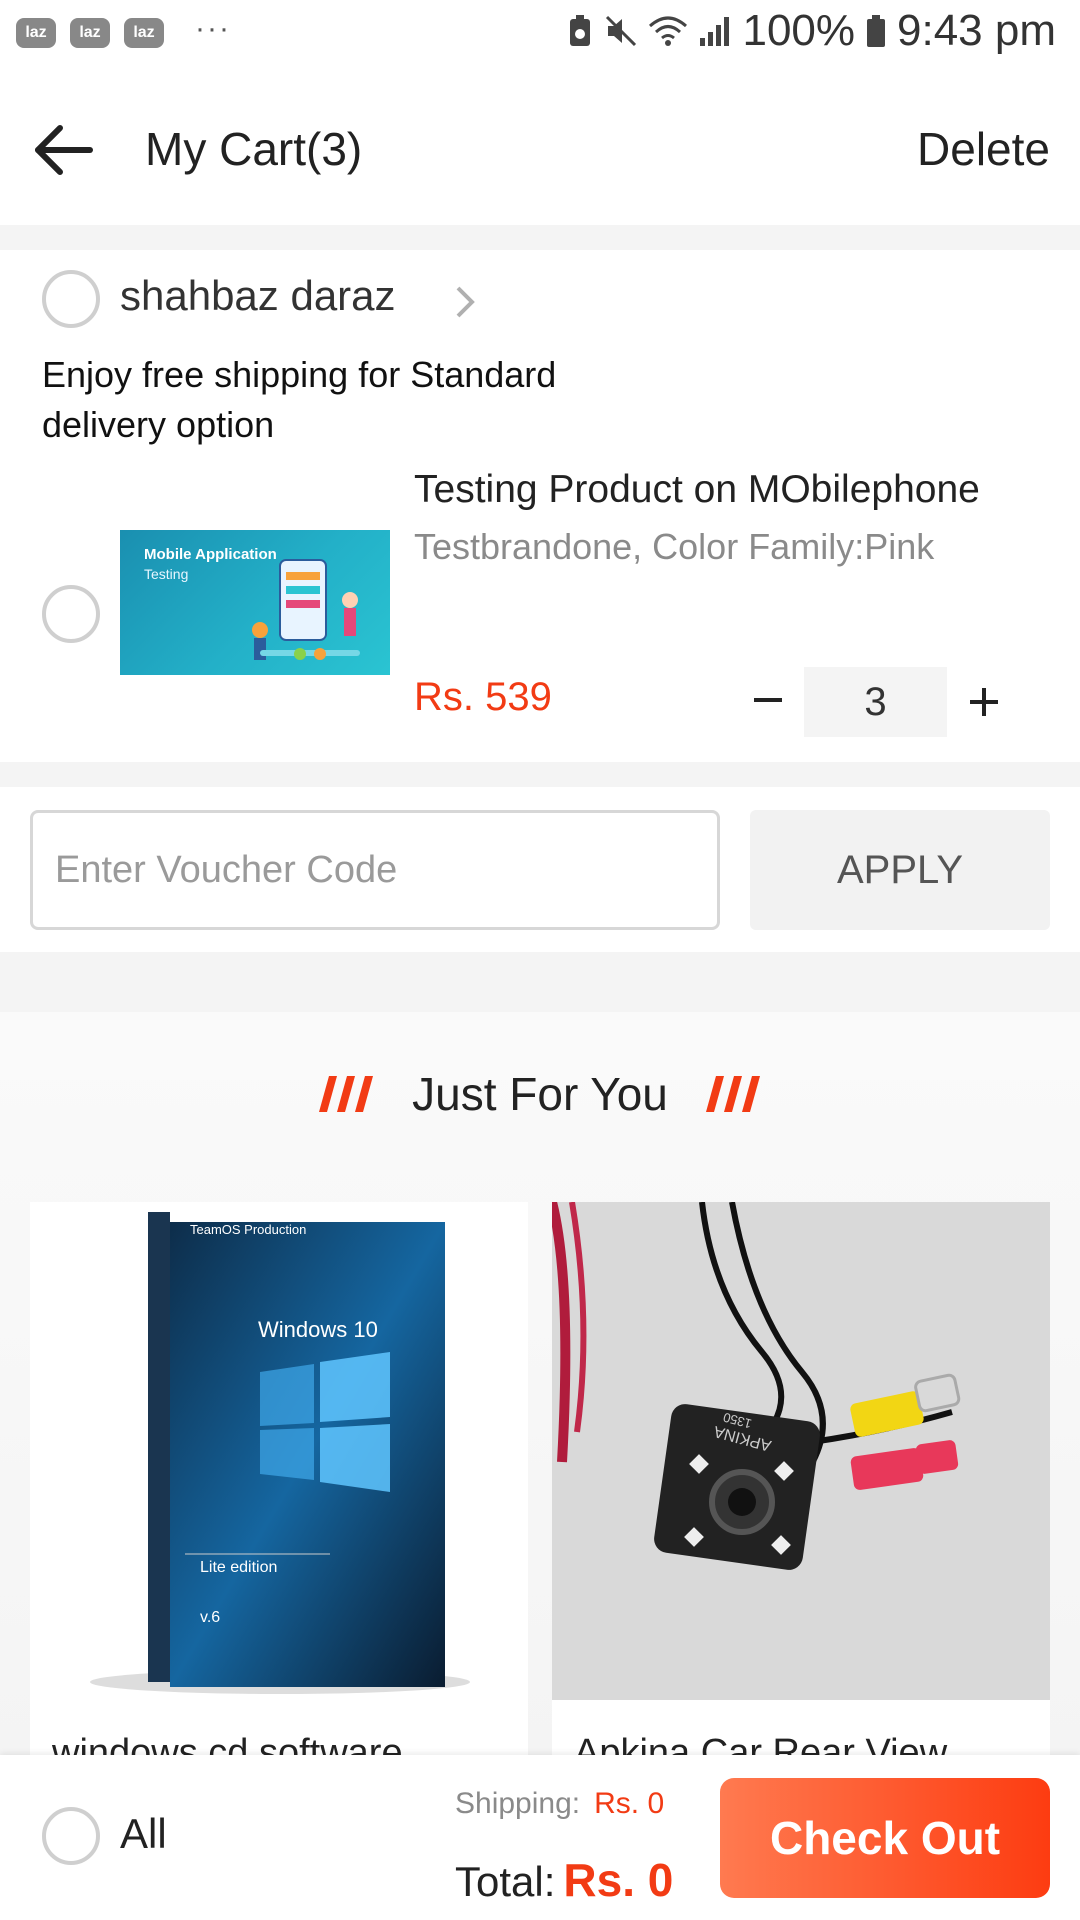 This screenshot has width=1080, height=1920. I want to click on box-line: v.6, so click(210, 1617).